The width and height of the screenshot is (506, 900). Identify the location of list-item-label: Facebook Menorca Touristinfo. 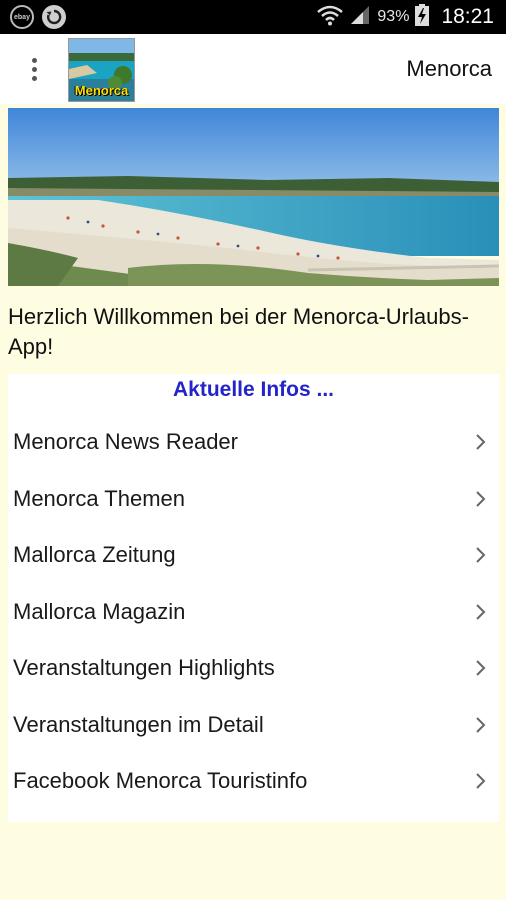
(160, 781).